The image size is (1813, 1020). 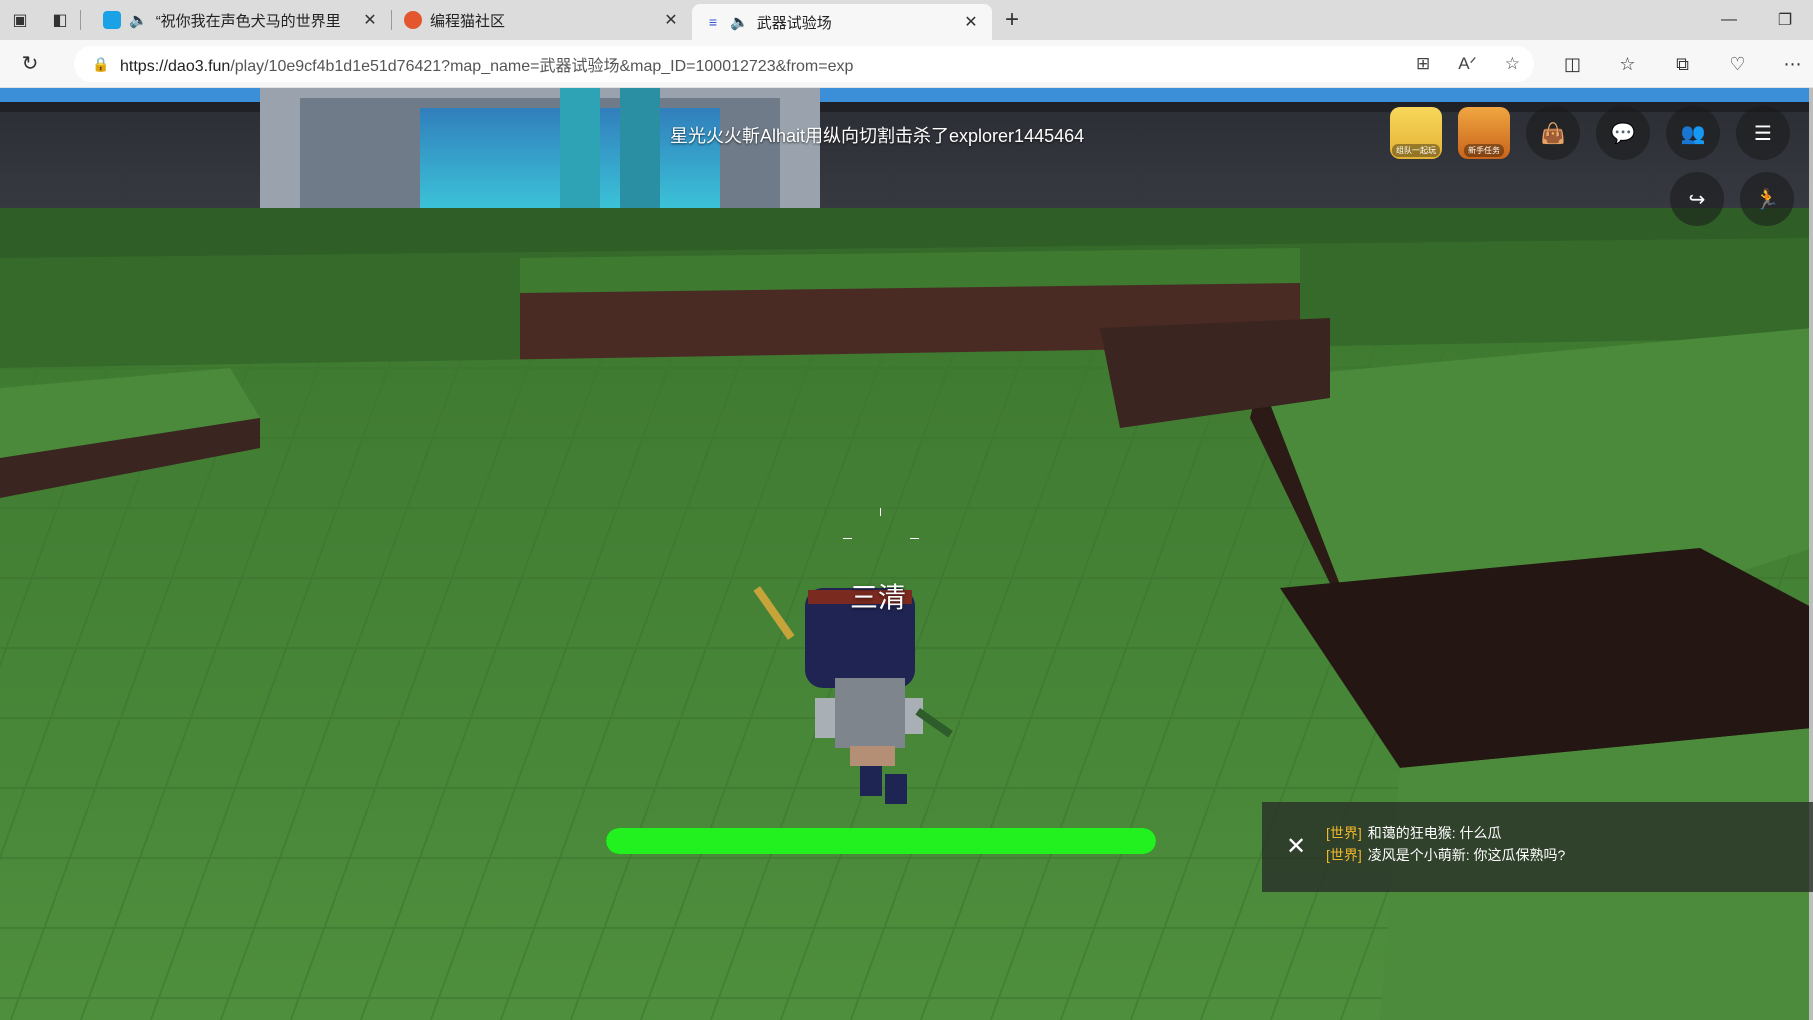 What do you see at coordinates (1729, 20) in the screenshot?
I see `minimize-icon: —` at bounding box center [1729, 20].